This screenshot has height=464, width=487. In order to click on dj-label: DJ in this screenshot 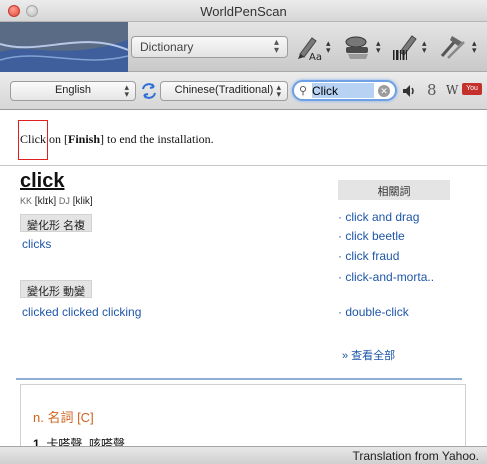, I will do `click(64, 201)`.